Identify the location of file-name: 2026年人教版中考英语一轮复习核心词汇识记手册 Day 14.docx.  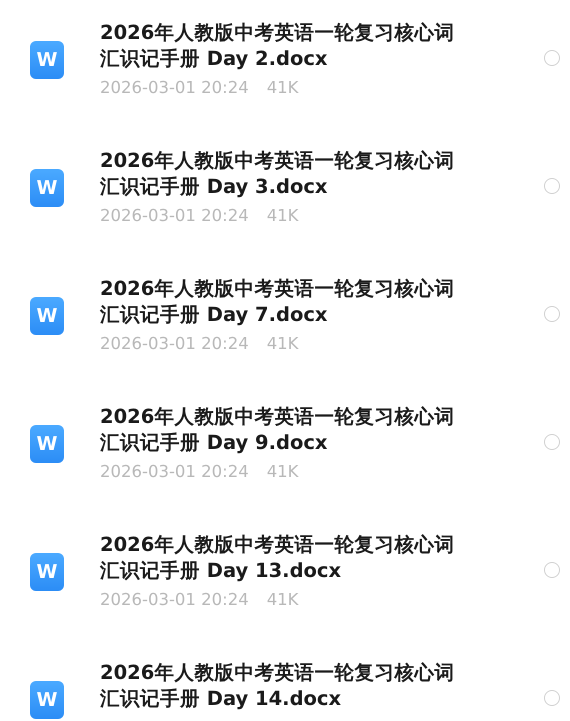
(278, 686).